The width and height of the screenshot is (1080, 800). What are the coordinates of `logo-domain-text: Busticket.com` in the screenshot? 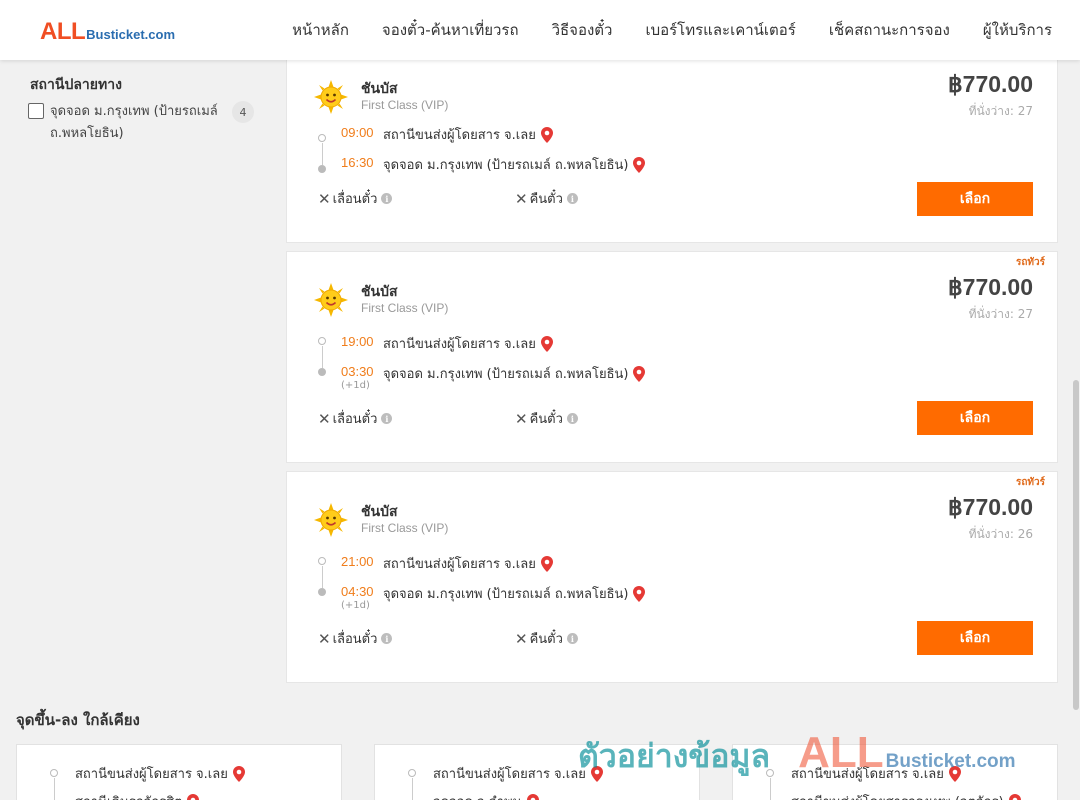 It's located at (131, 34).